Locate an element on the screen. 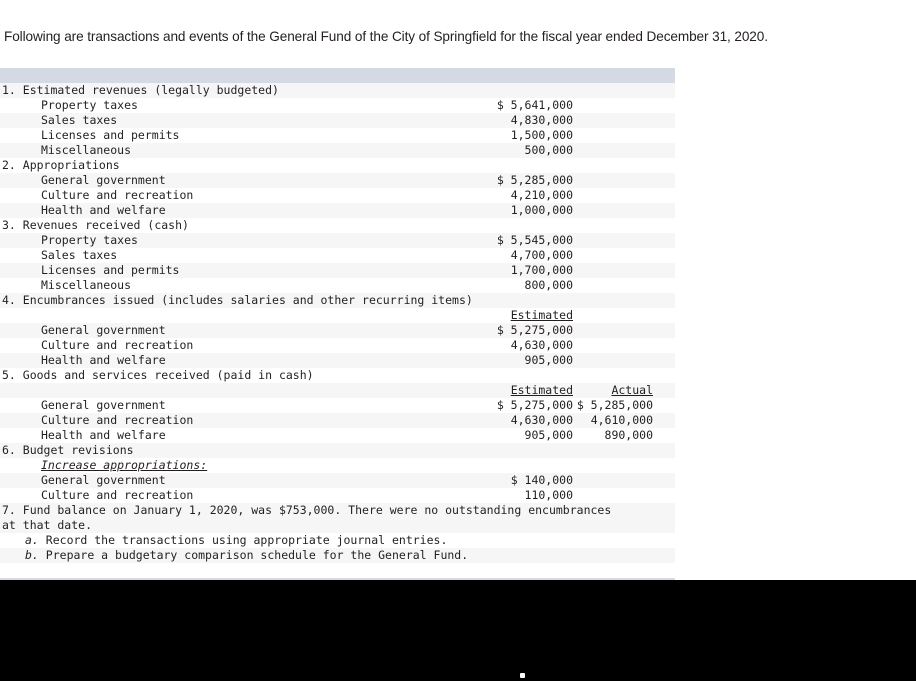  table-row: Property taxes $ 5,641,000 is located at coordinates (337, 105).